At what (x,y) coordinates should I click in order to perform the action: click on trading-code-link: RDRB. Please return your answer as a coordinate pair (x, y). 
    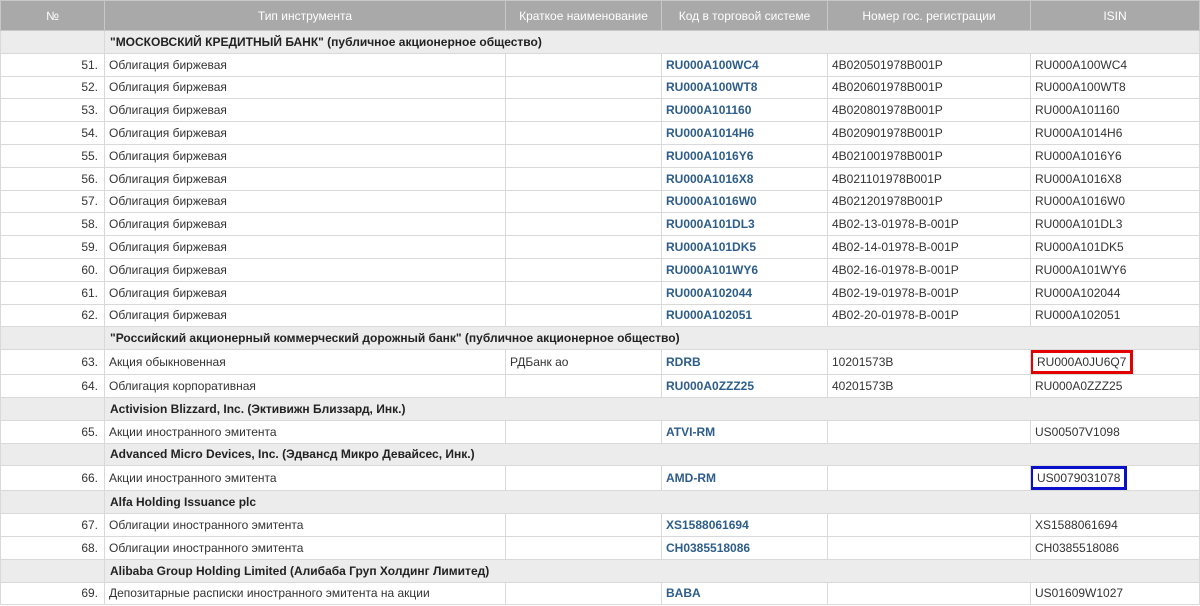
    Looking at the image, I should click on (683, 362).